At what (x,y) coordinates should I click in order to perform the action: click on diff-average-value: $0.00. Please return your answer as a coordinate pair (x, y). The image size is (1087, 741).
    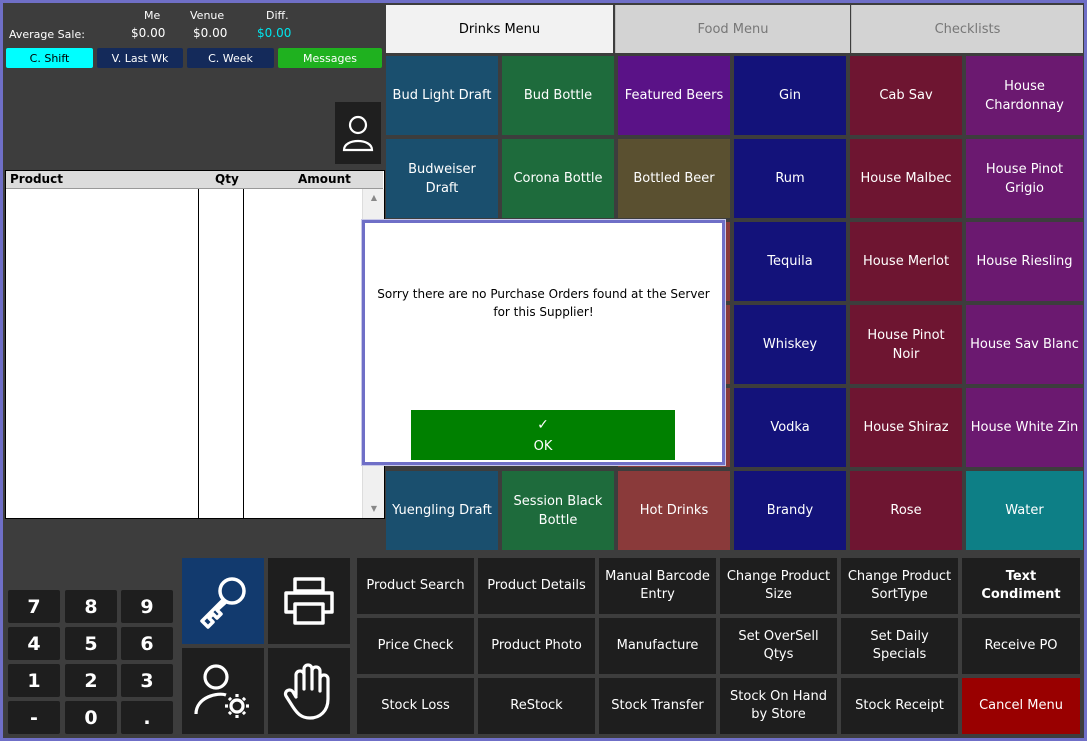
    Looking at the image, I should click on (274, 33).